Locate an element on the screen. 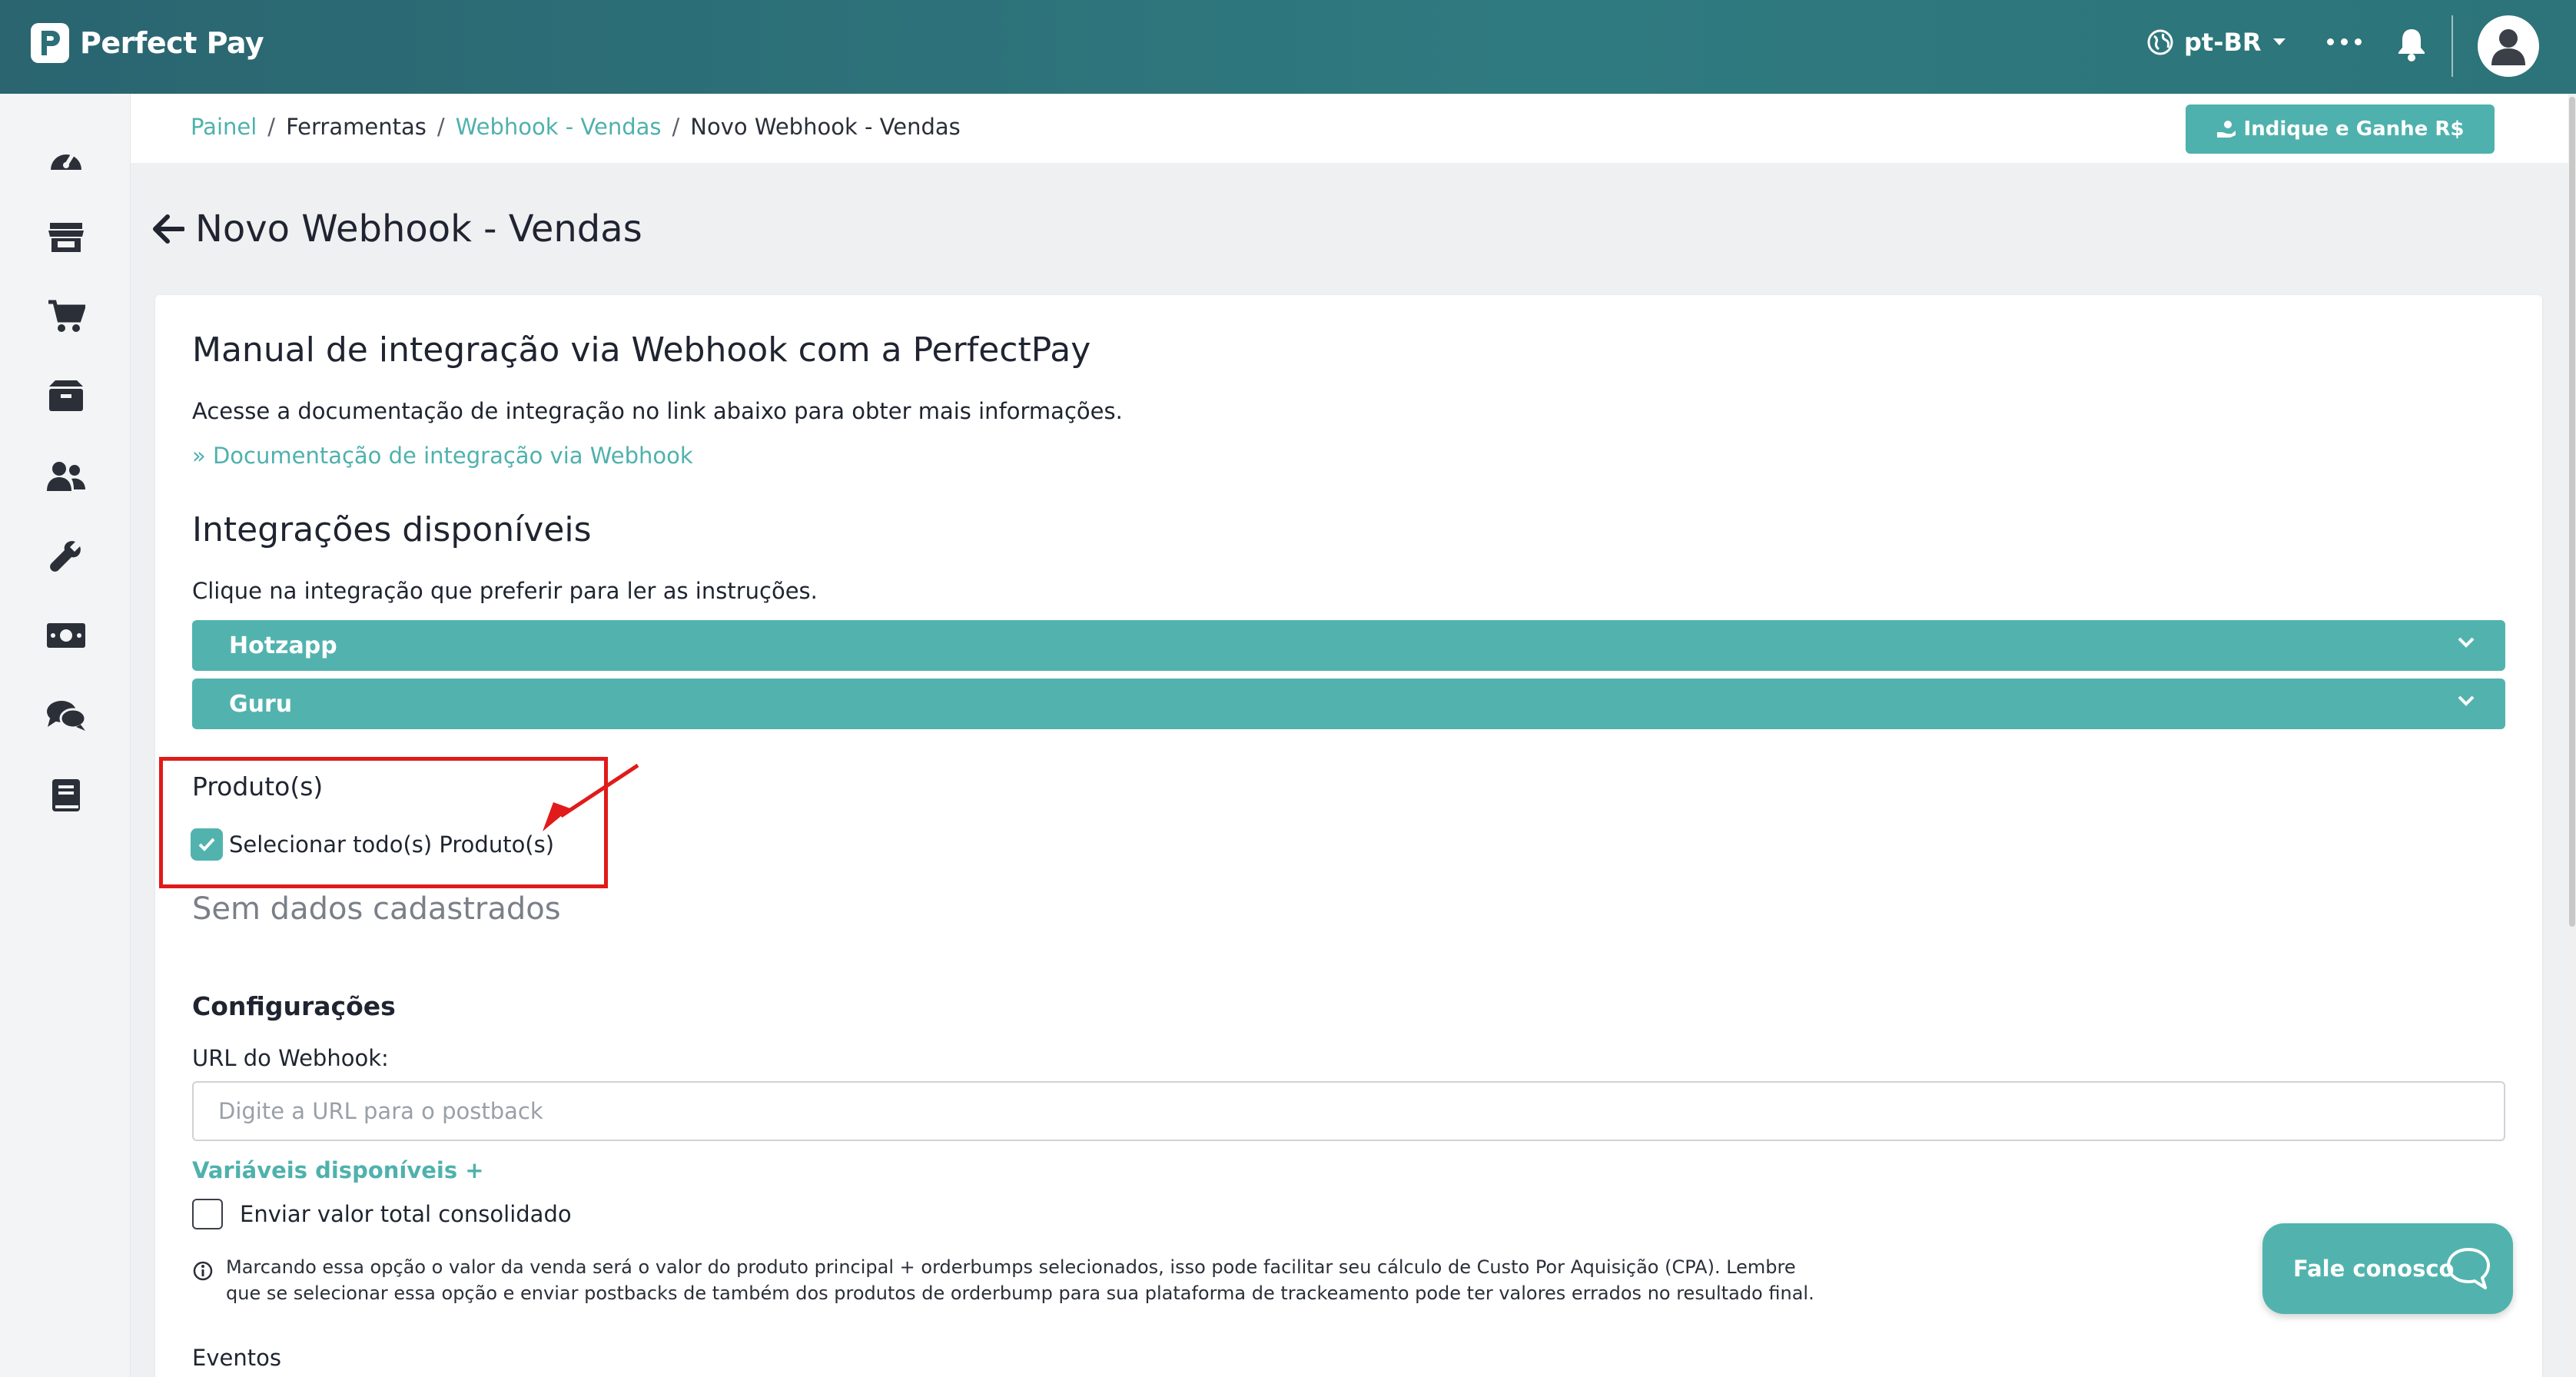 The width and height of the screenshot is (2576, 1377). webhook-url-input is located at coordinates (1348, 1111).